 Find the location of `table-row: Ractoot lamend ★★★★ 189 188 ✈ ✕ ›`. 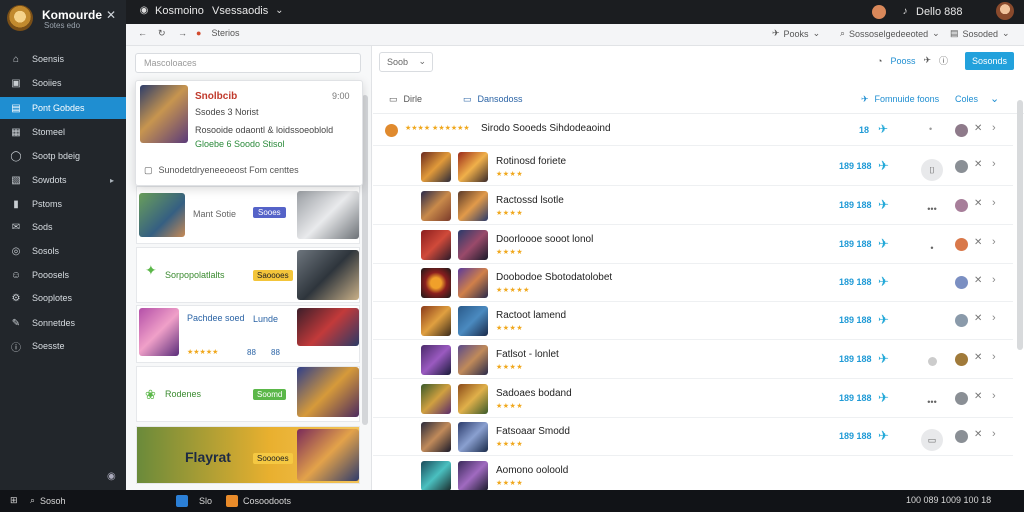

table-row: Ractoot lamend ★★★★ 189 188 ✈ ✕ › is located at coordinates (693, 321).